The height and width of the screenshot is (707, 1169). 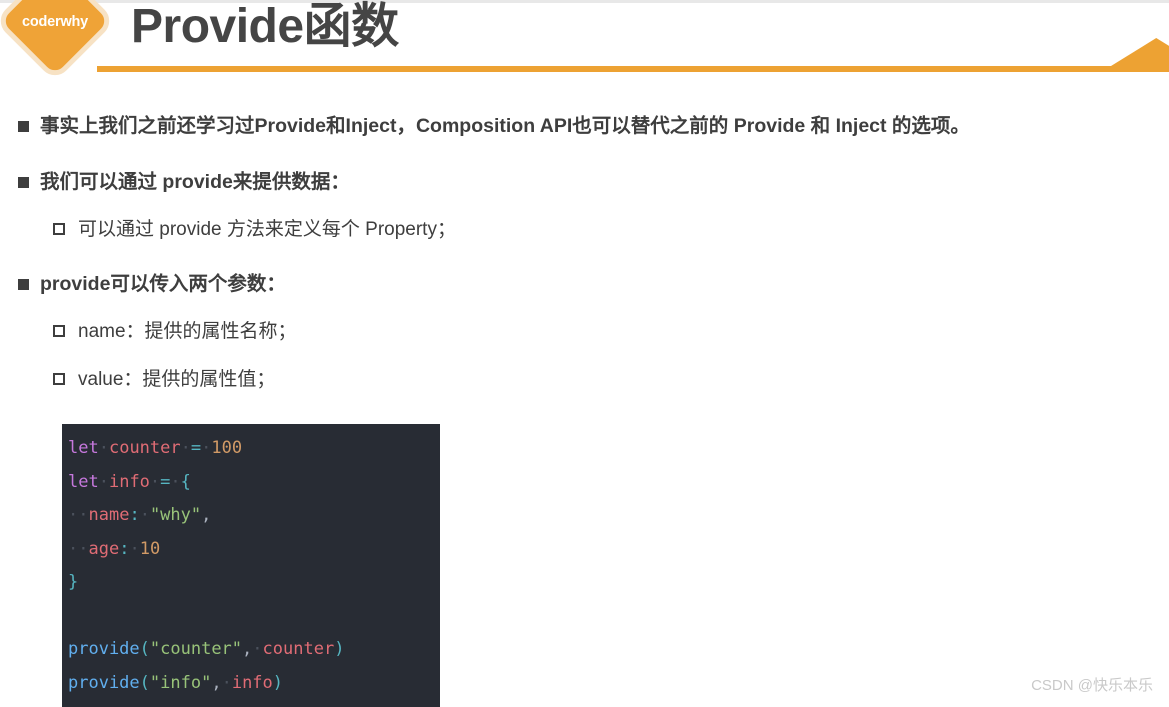 I want to click on page-title: Provide函数, so click(x=265, y=26).